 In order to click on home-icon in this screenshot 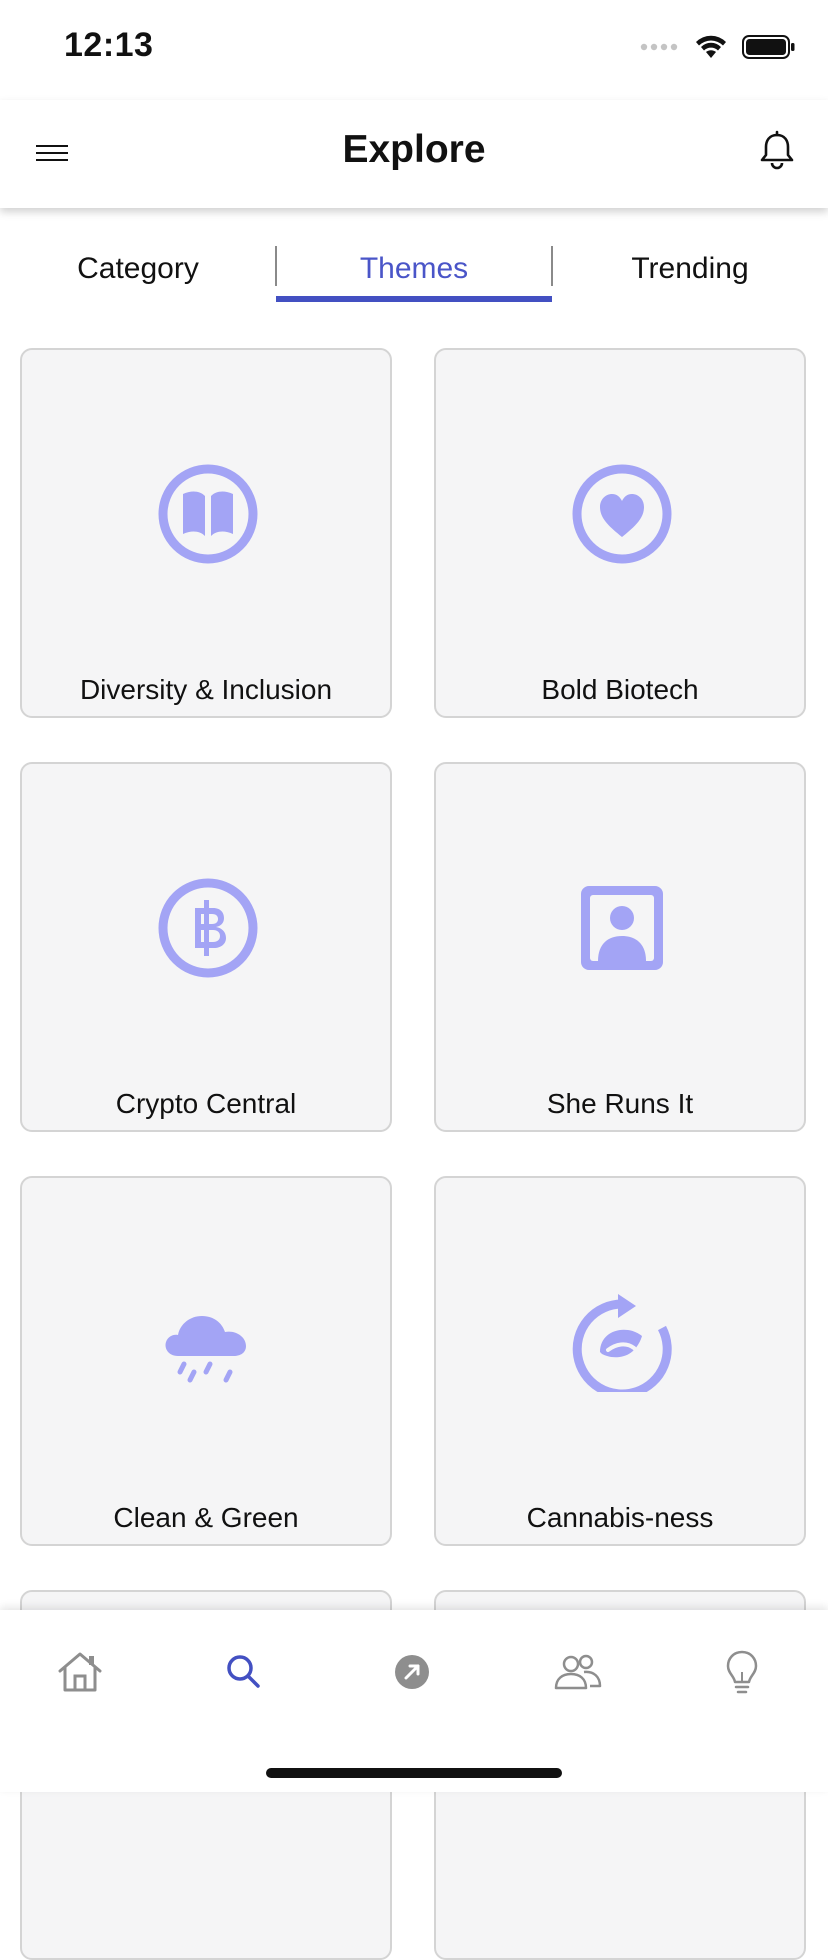, I will do `click(80, 1672)`.